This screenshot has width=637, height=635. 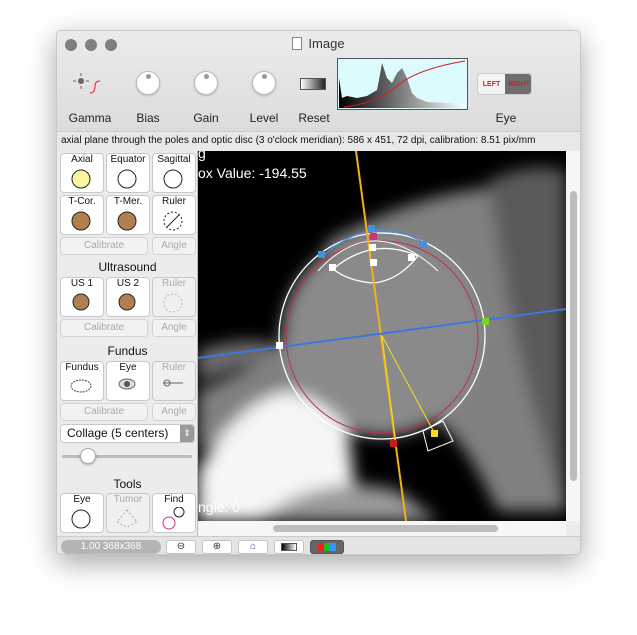 I want to click on eye-label: Eye, so click(x=506, y=118).